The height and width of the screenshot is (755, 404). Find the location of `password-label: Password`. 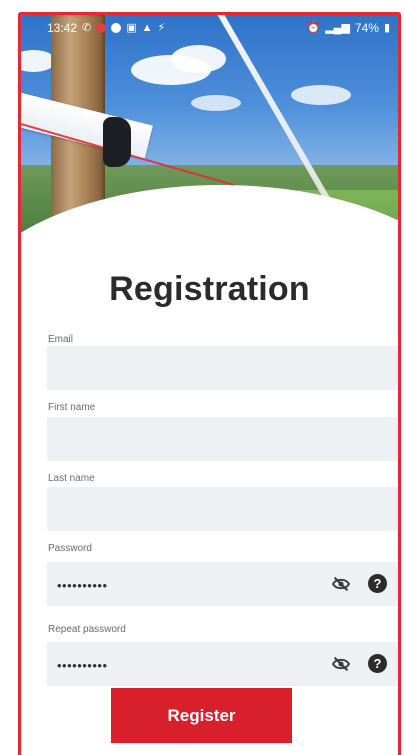

password-label: Password is located at coordinates (70, 548).